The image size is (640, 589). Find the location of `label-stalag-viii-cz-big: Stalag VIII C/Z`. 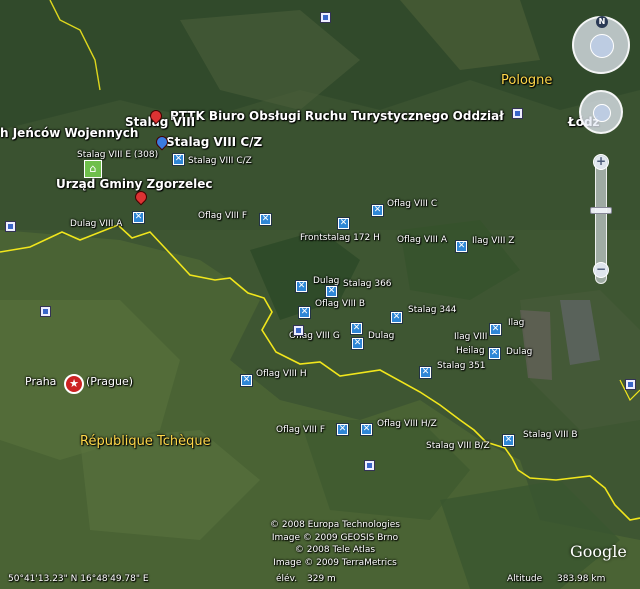

label-stalag-viii-cz-big: Stalag VIII C/Z is located at coordinates (214, 142).